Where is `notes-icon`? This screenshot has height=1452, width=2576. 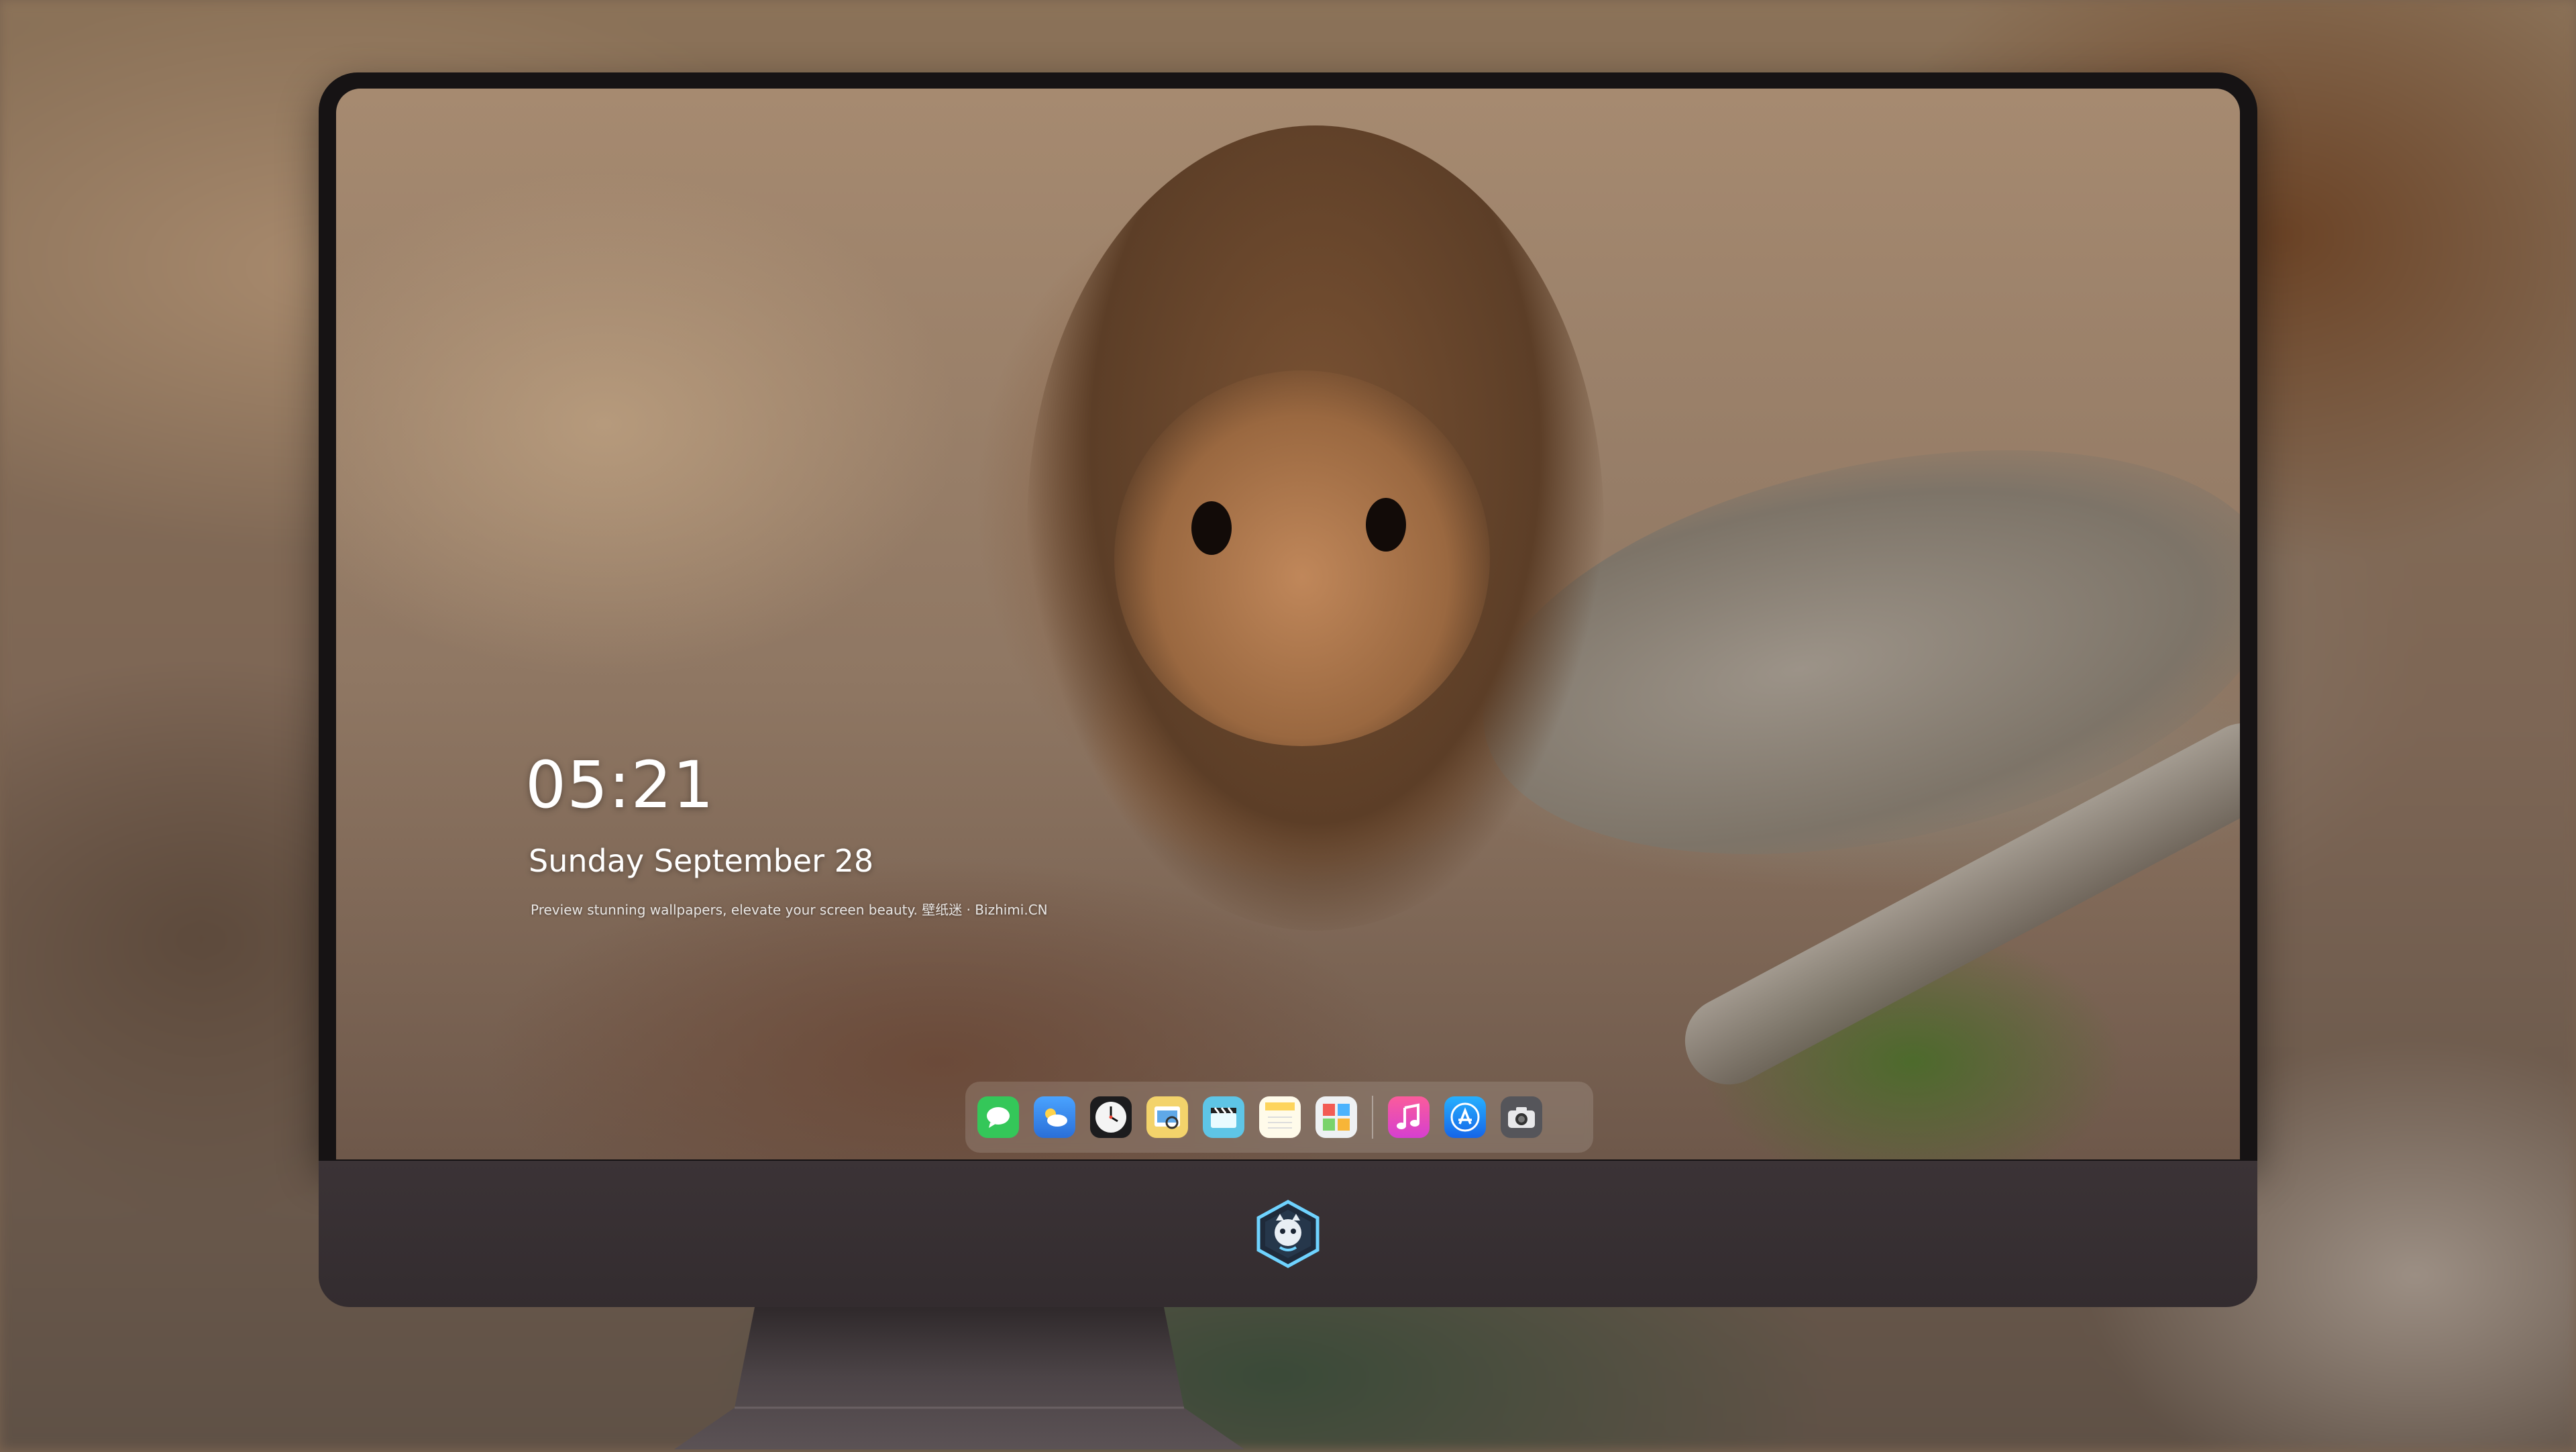 notes-icon is located at coordinates (1280, 1117).